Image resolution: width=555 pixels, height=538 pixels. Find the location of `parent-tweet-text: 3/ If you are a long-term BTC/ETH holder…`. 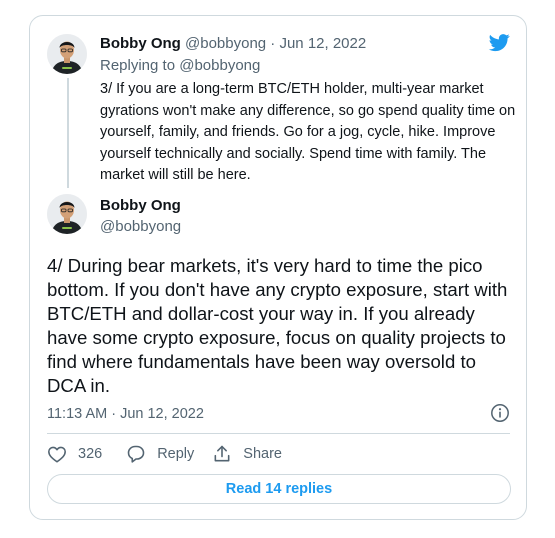

parent-tweet-text: 3/ If you are a long-term BTC/ETH holder… is located at coordinates (308, 132).